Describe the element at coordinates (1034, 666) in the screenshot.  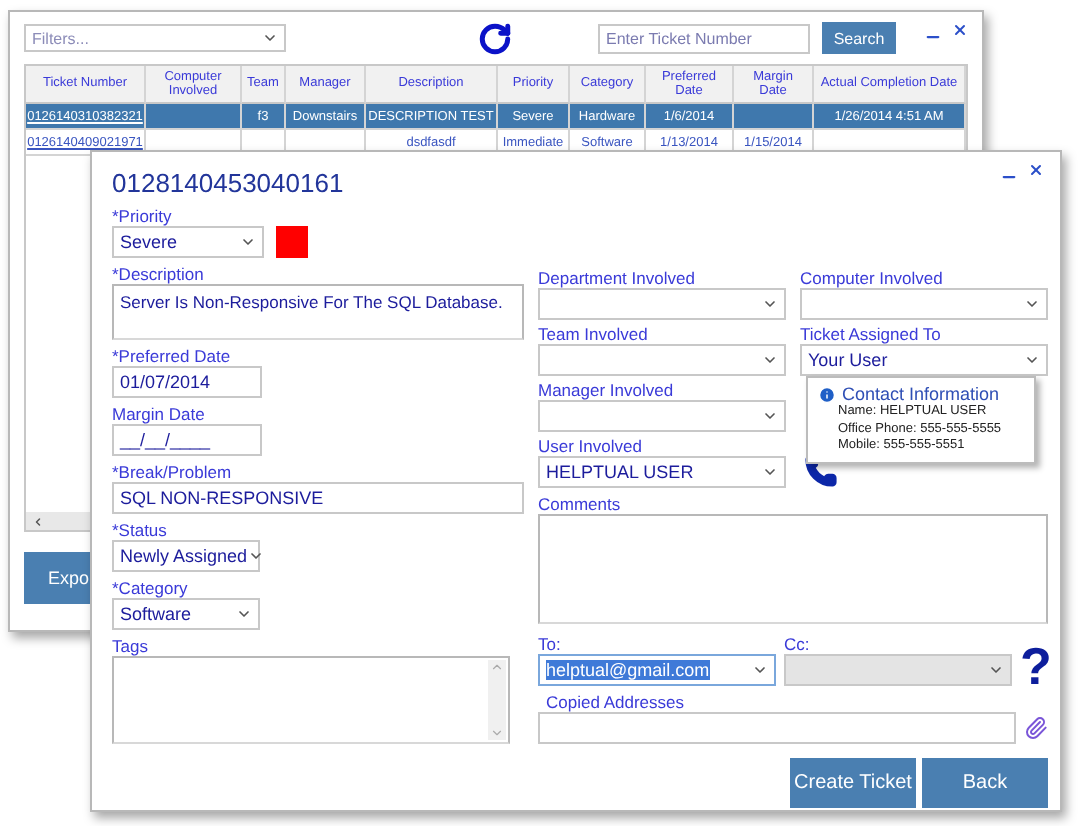
I see `help-icon: ?` at that location.